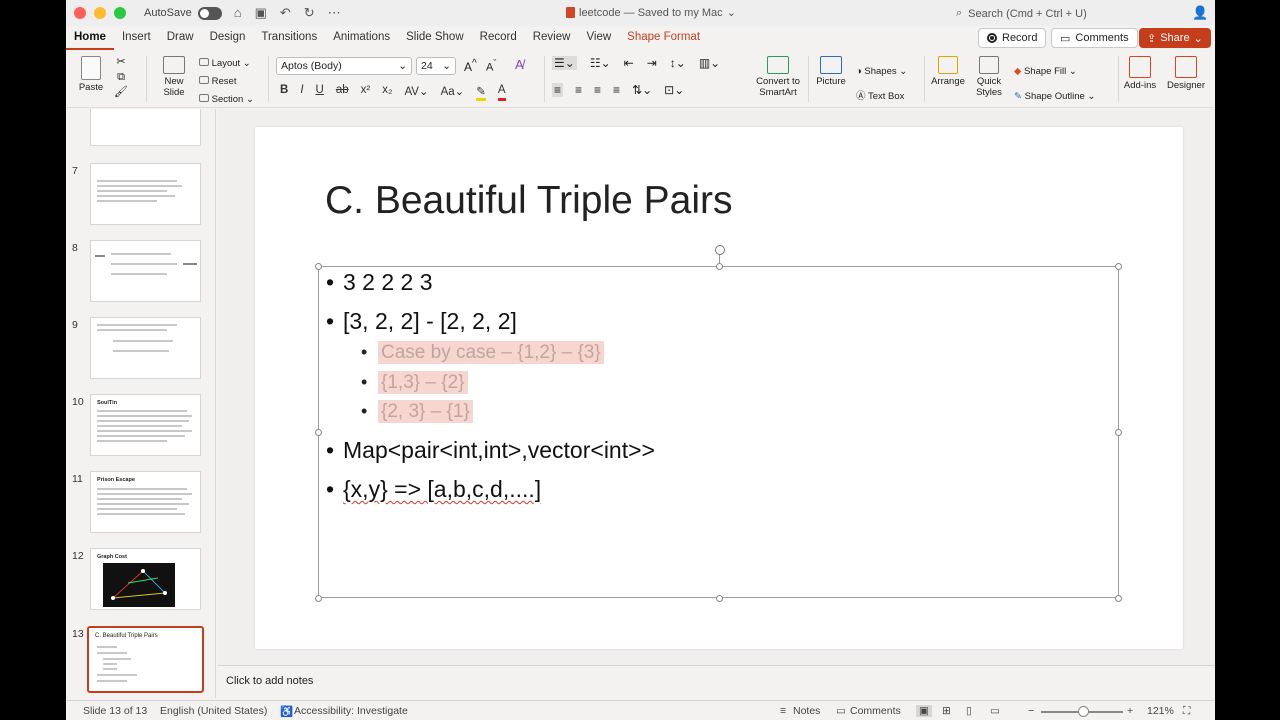 This screenshot has height=720, width=1280. What do you see at coordinates (435, 38) in the screenshot?
I see `tab-slide-show: Slide Show` at bounding box center [435, 38].